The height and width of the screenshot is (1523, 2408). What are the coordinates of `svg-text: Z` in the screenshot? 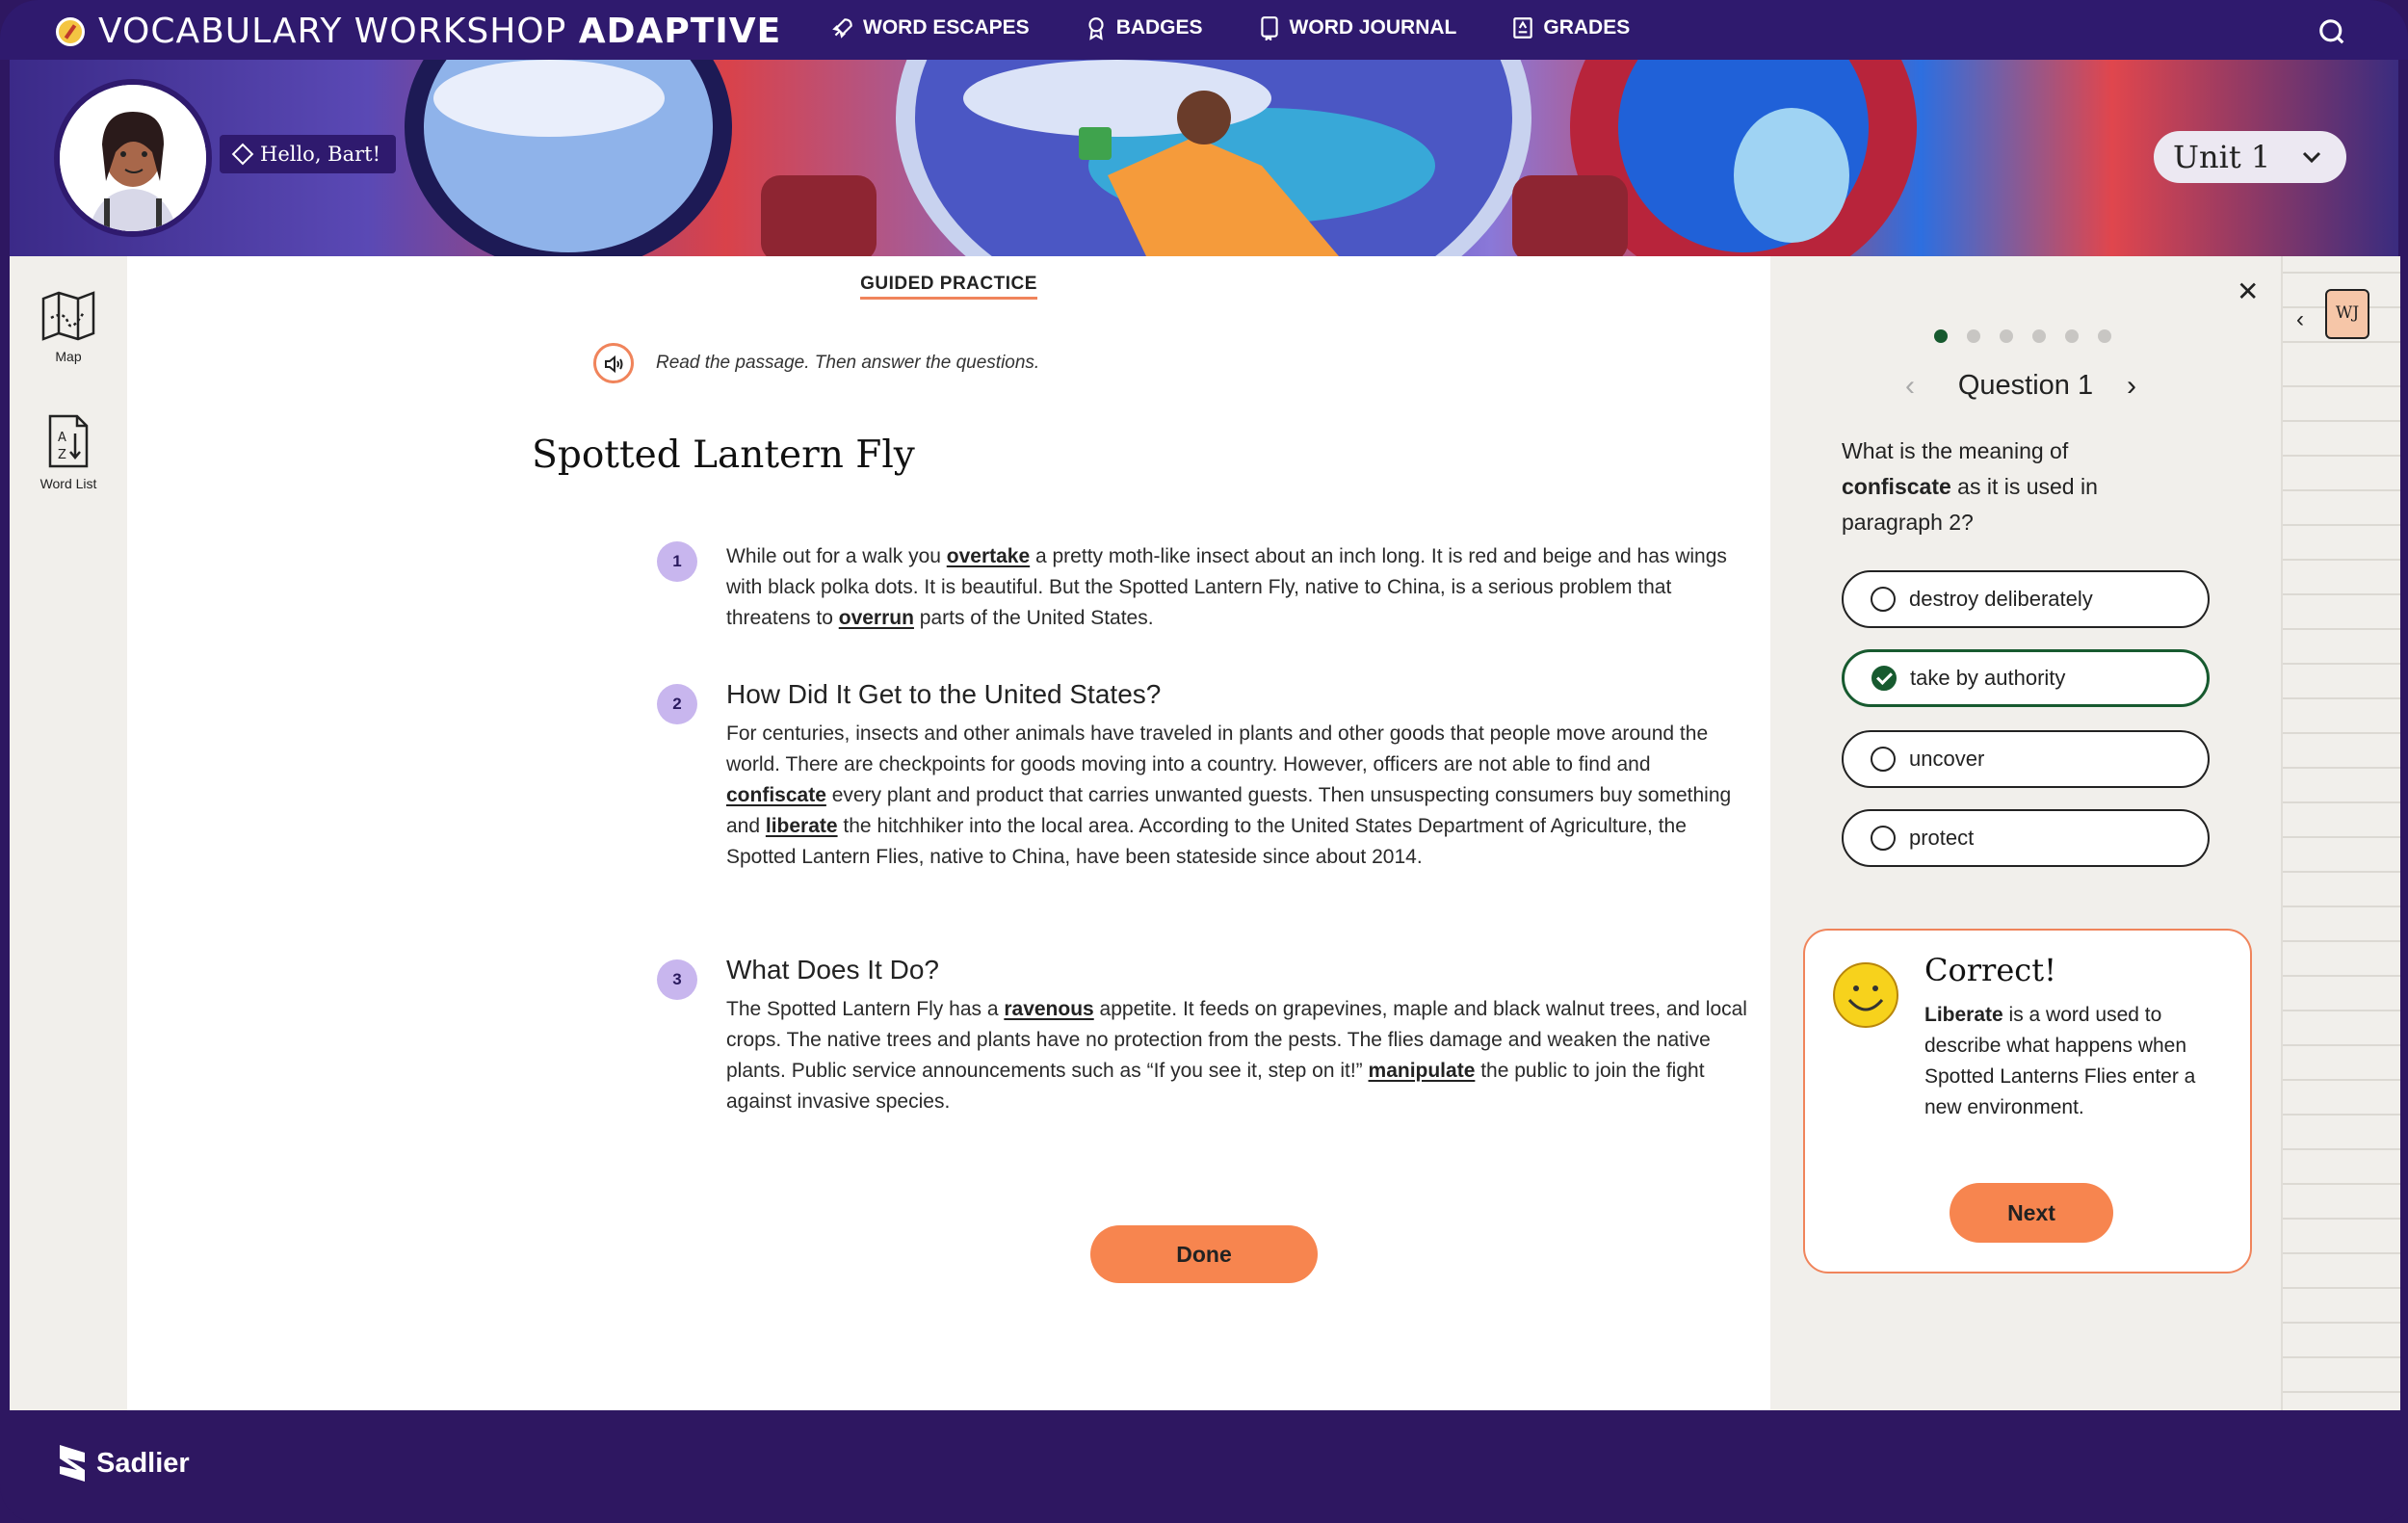 It's located at (62, 455).